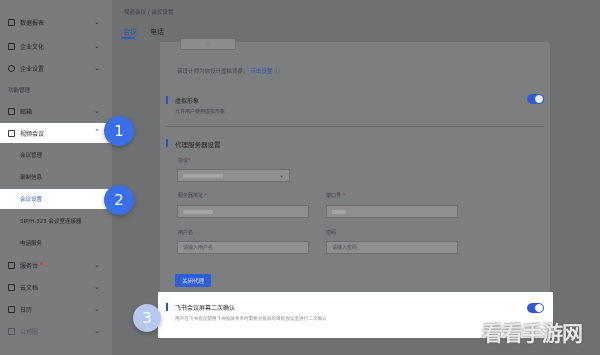  What do you see at coordinates (32, 23) in the screenshot?
I see `sidebar-item-label: 数据报表` at bounding box center [32, 23].